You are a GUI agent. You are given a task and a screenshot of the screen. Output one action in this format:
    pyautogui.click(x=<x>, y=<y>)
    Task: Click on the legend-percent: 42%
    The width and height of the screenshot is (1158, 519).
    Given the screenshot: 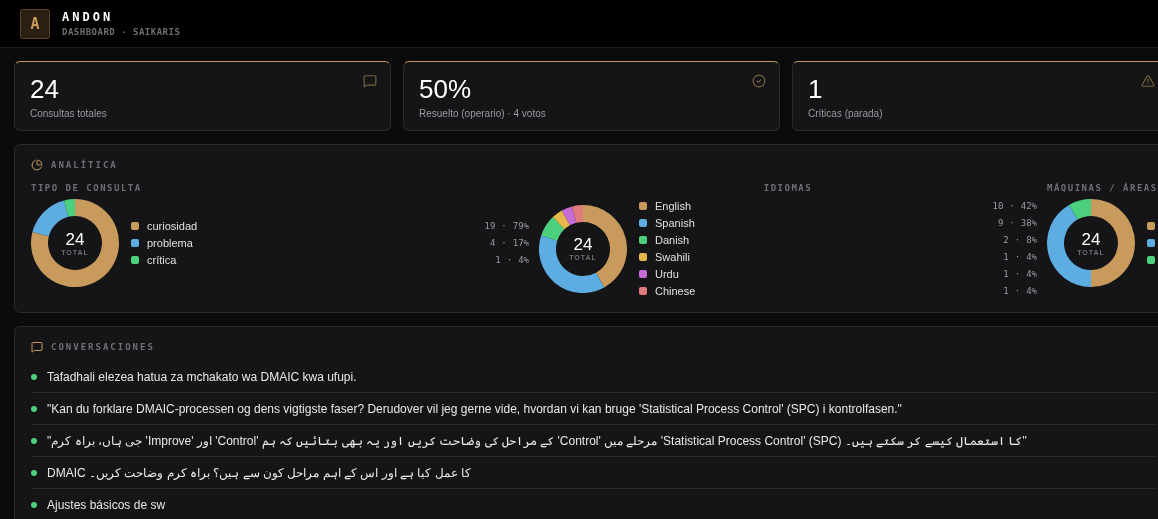 What is the action you would take?
    pyautogui.click(x=1028, y=206)
    